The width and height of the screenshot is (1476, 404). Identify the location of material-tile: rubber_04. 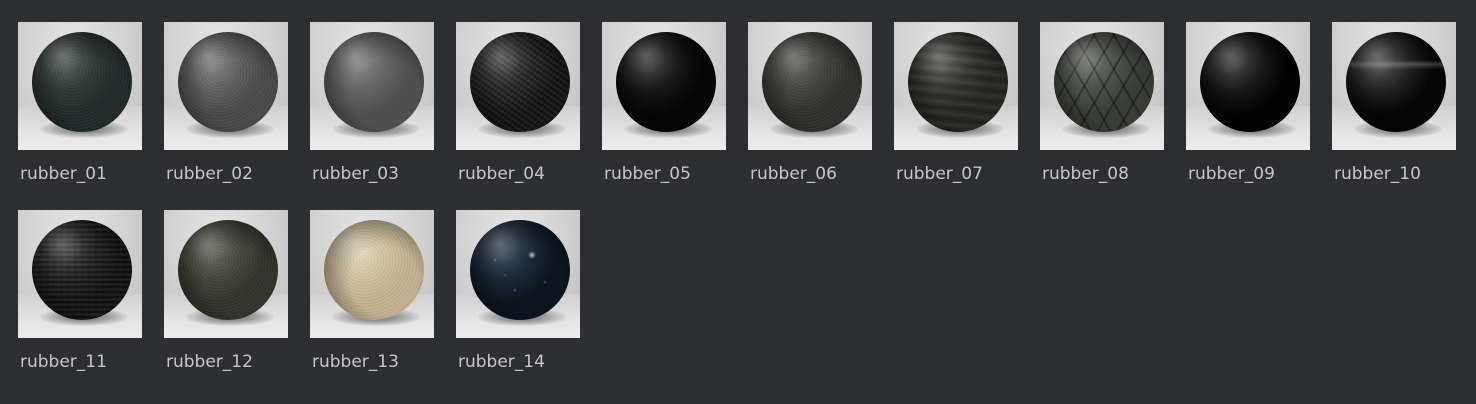
(518, 116).